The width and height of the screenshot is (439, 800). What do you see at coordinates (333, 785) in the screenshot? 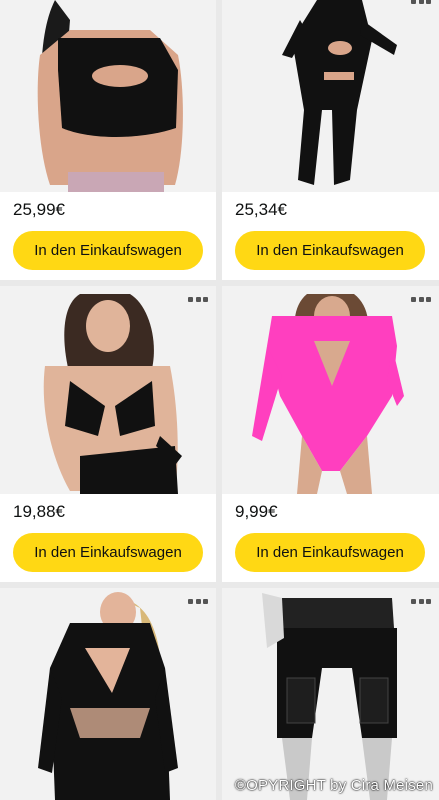
I see `copyright-watermark: ©OPYRIGHT by Cira Meisen` at bounding box center [333, 785].